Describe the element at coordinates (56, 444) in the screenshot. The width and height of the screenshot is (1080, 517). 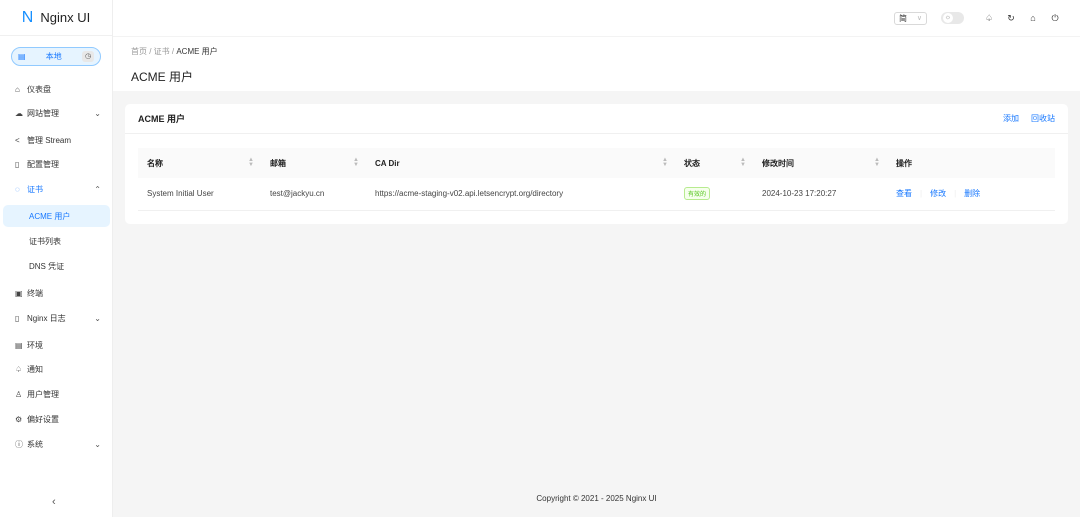
I see `sidebar-item-system: ⓘ 系统 ⌄` at that location.